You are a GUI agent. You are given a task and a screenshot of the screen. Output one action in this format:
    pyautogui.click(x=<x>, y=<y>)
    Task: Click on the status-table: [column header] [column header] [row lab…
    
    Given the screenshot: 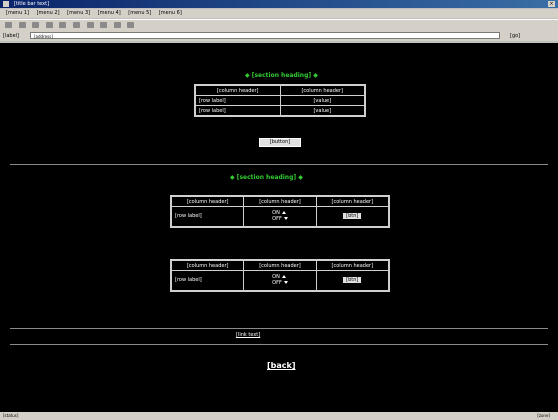 What is the action you would take?
    pyautogui.click(x=280, y=100)
    